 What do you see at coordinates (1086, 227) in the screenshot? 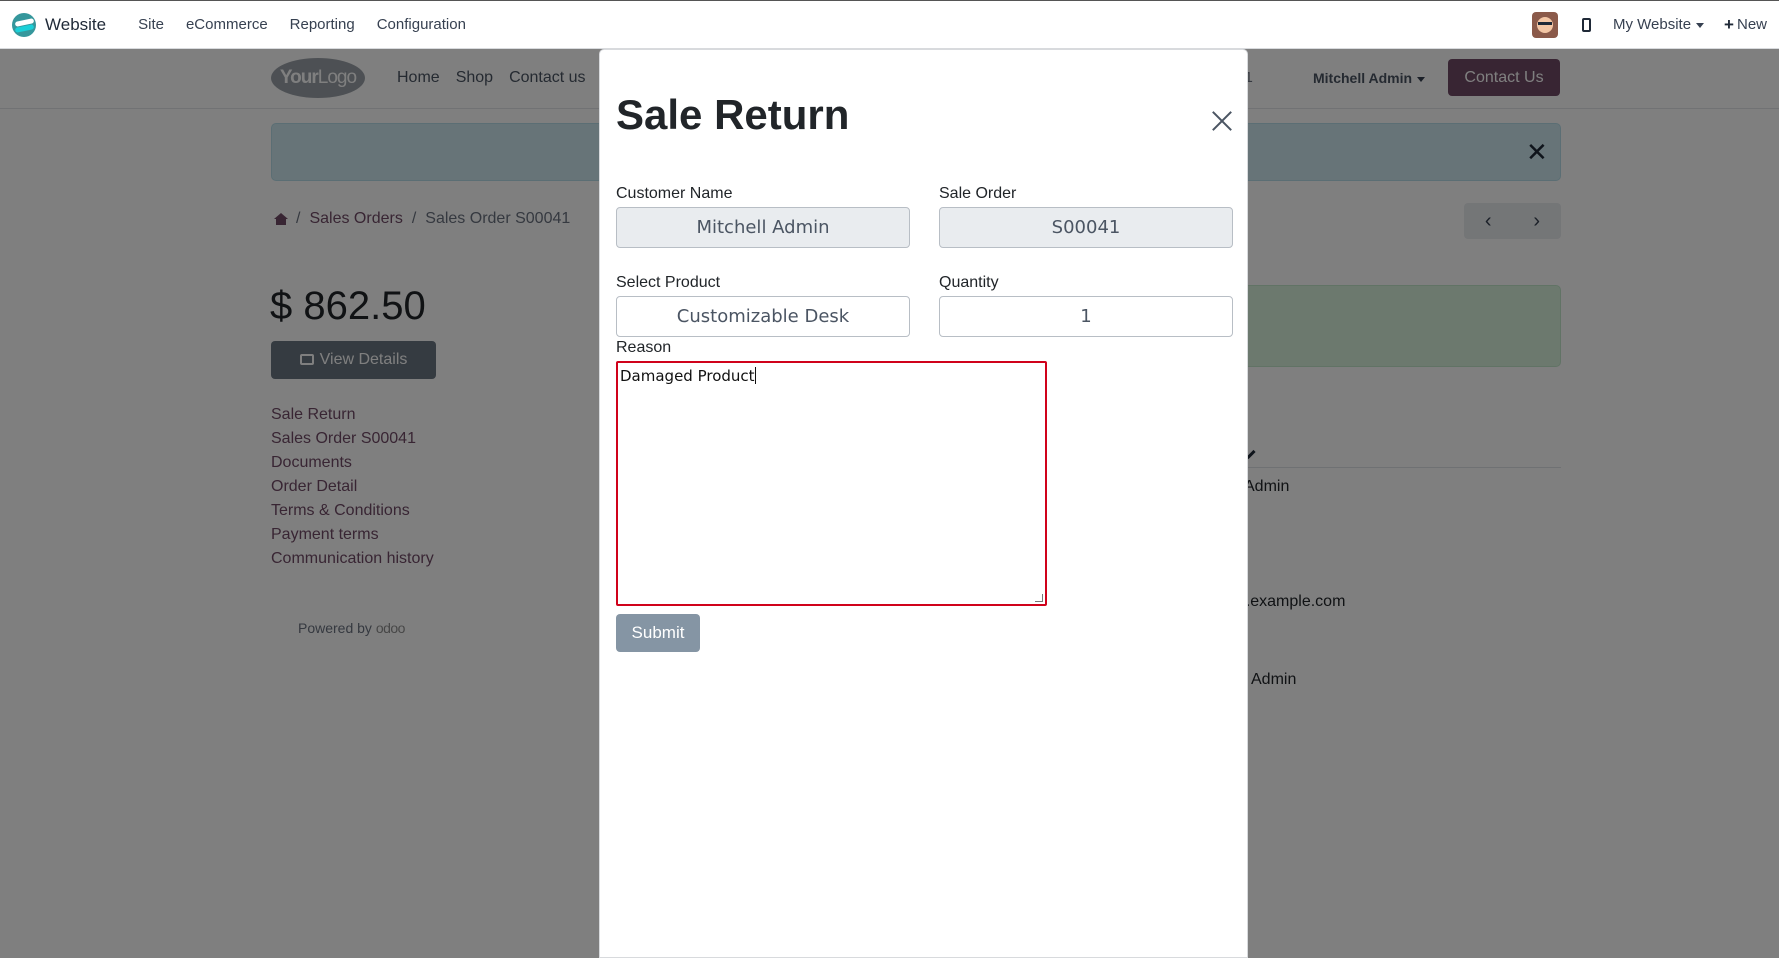
I see `sale-order-field: S00041` at bounding box center [1086, 227].